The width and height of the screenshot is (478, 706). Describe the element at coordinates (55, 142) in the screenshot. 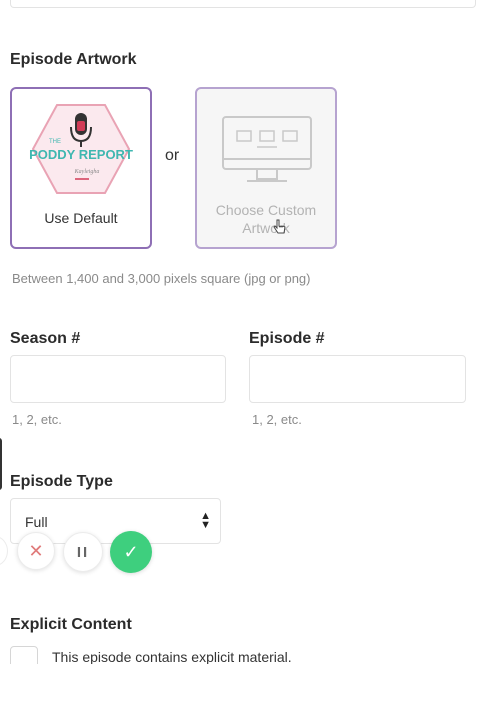

I see `logo-small-text: THE` at that location.